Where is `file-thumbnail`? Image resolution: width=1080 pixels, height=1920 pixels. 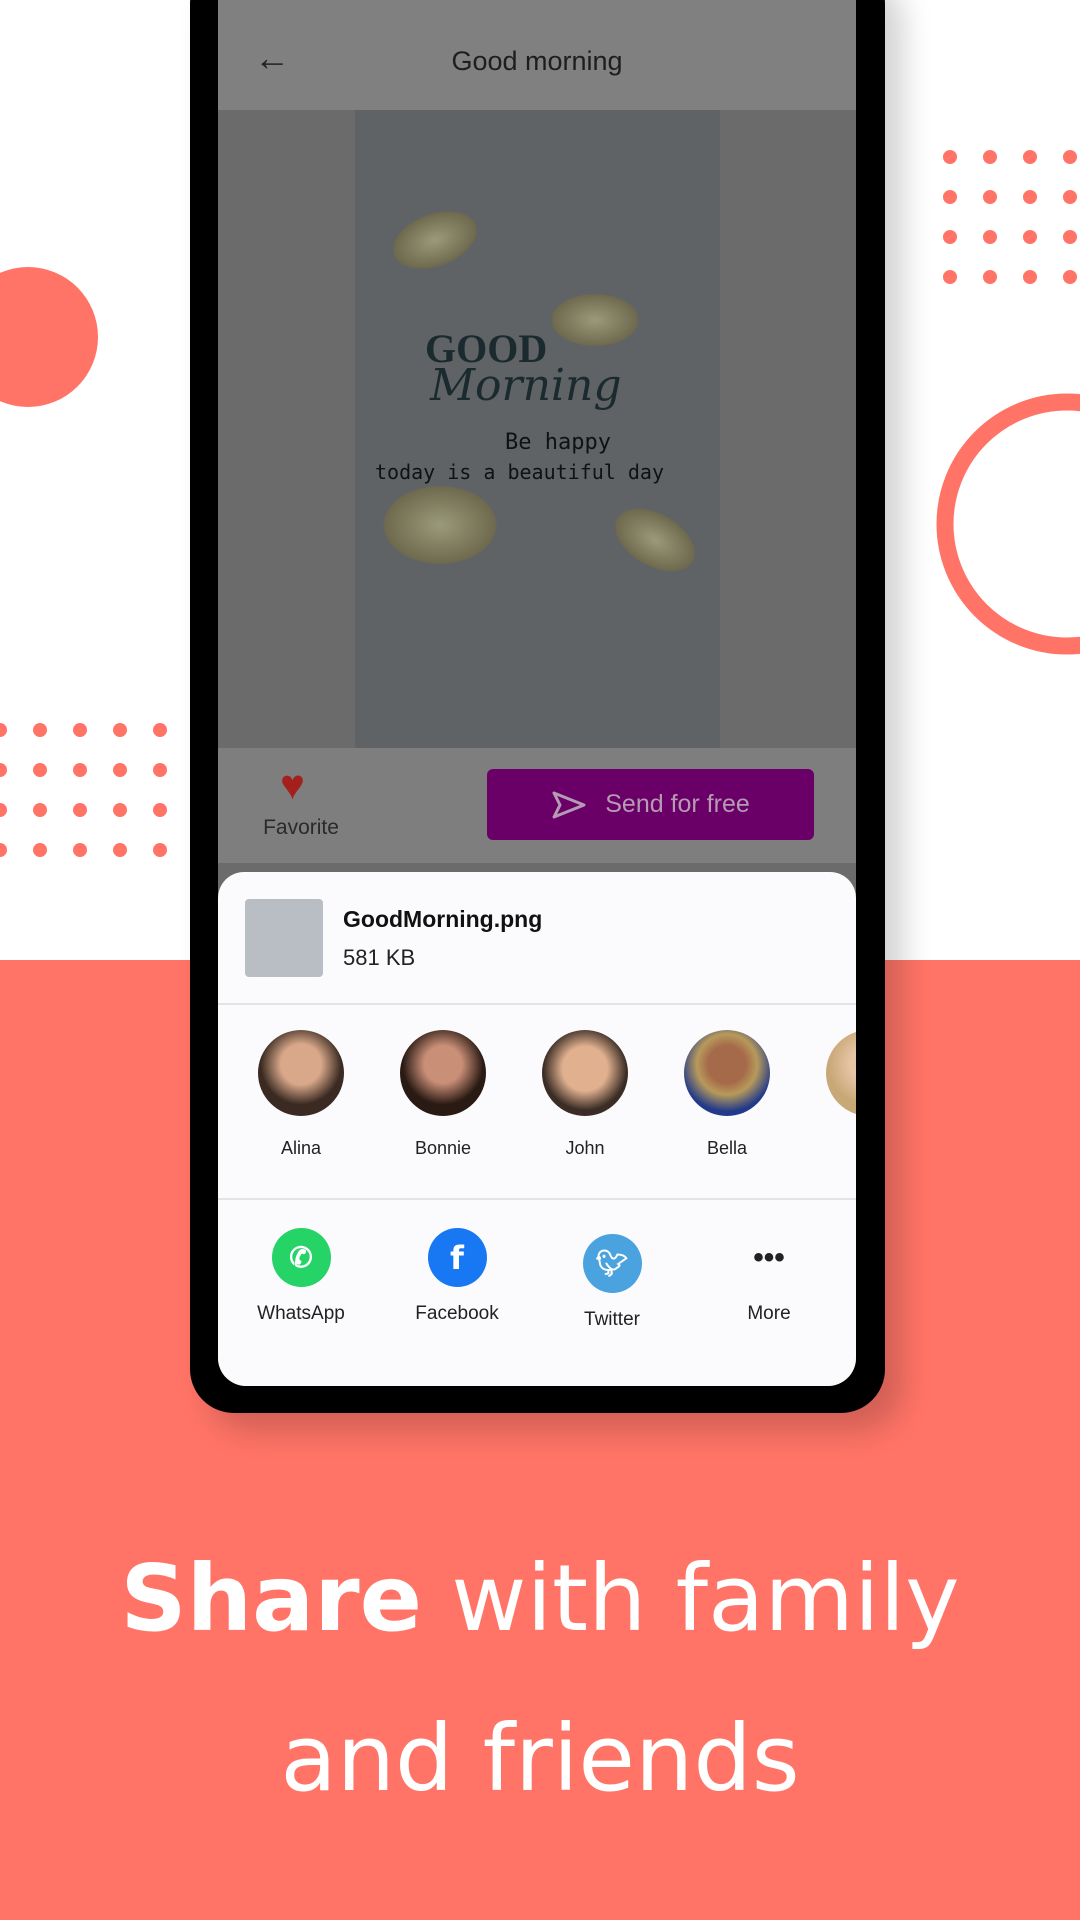 file-thumbnail is located at coordinates (284, 938).